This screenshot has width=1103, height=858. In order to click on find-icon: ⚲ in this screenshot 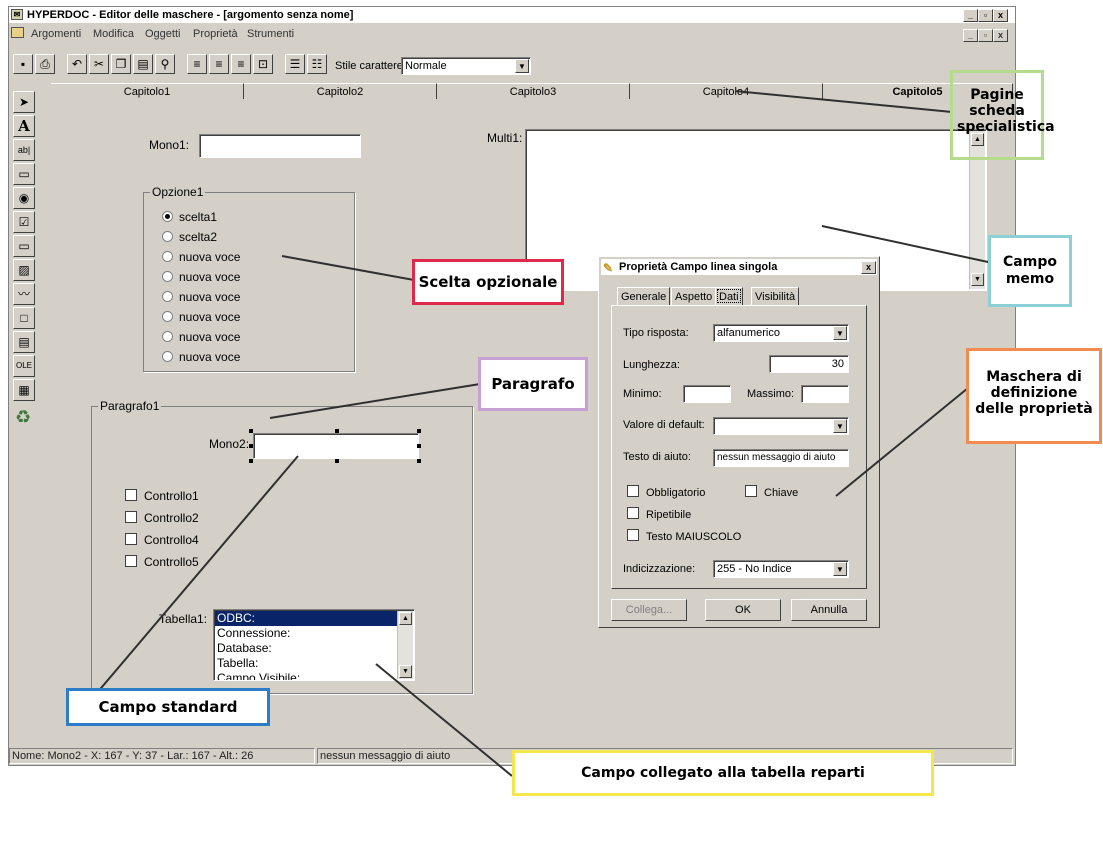, I will do `click(165, 64)`.